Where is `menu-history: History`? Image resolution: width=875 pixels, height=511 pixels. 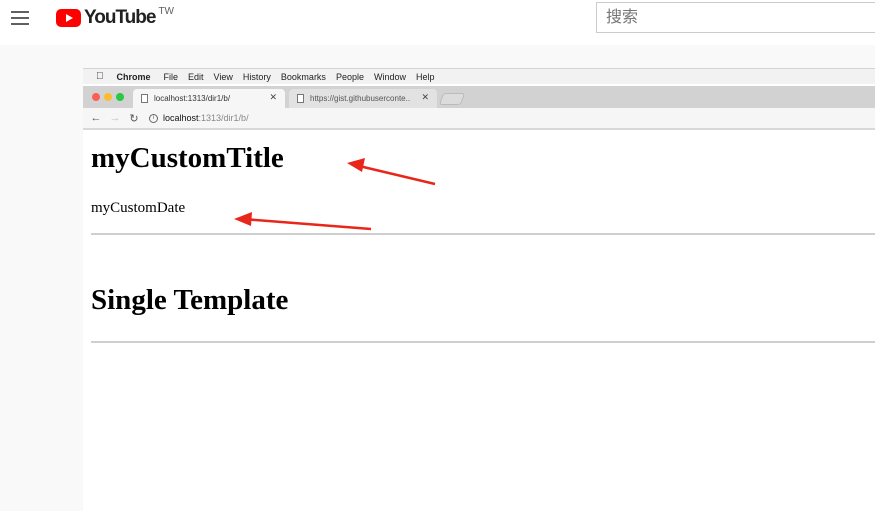 menu-history: History is located at coordinates (257, 77).